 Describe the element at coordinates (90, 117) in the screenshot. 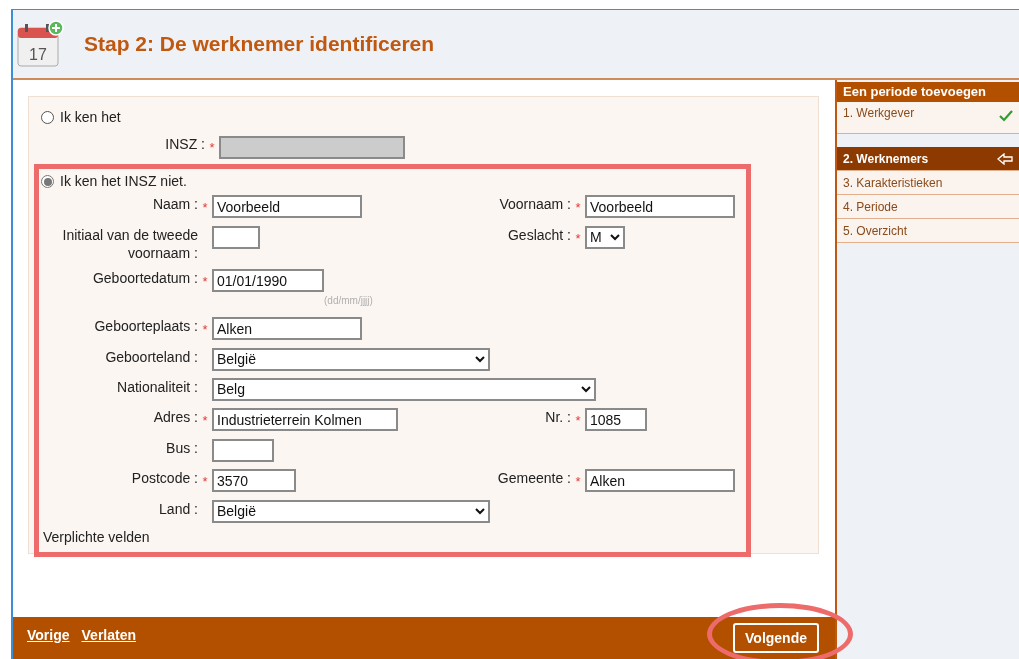

I see `radio-label: Ik ken het` at that location.